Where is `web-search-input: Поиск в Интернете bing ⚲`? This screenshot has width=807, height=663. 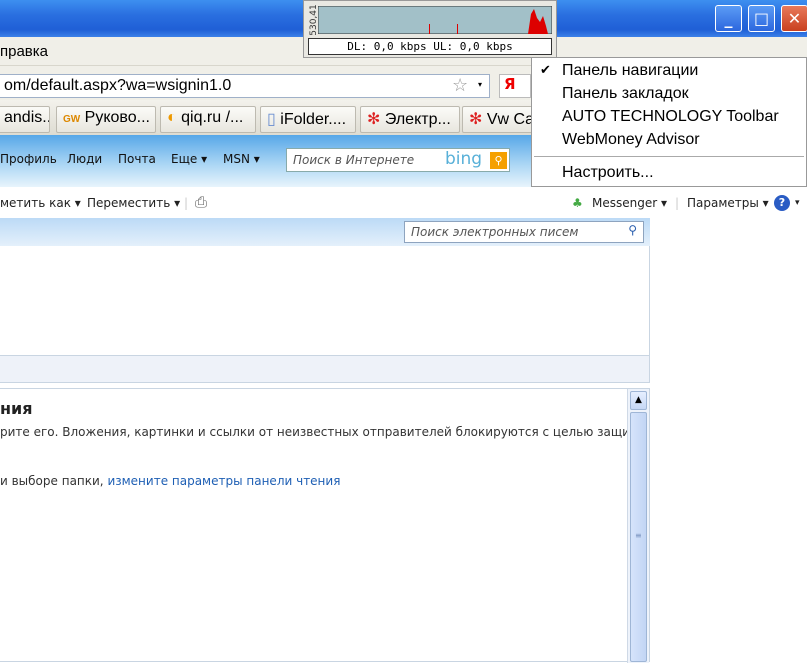
web-search-input: Поиск в Интернете bing ⚲ is located at coordinates (398, 160).